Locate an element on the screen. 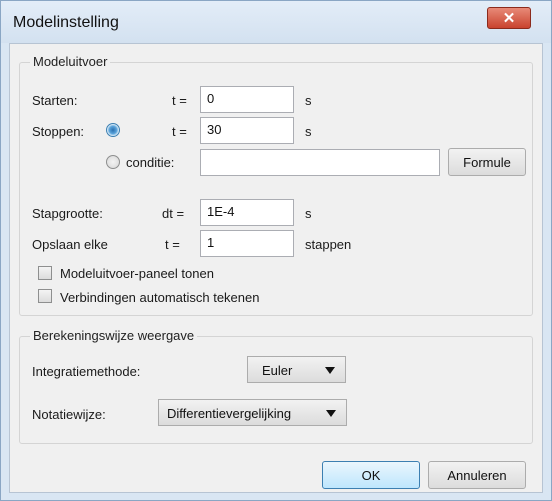  condition-label: conditie: is located at coordinates (150, 162).